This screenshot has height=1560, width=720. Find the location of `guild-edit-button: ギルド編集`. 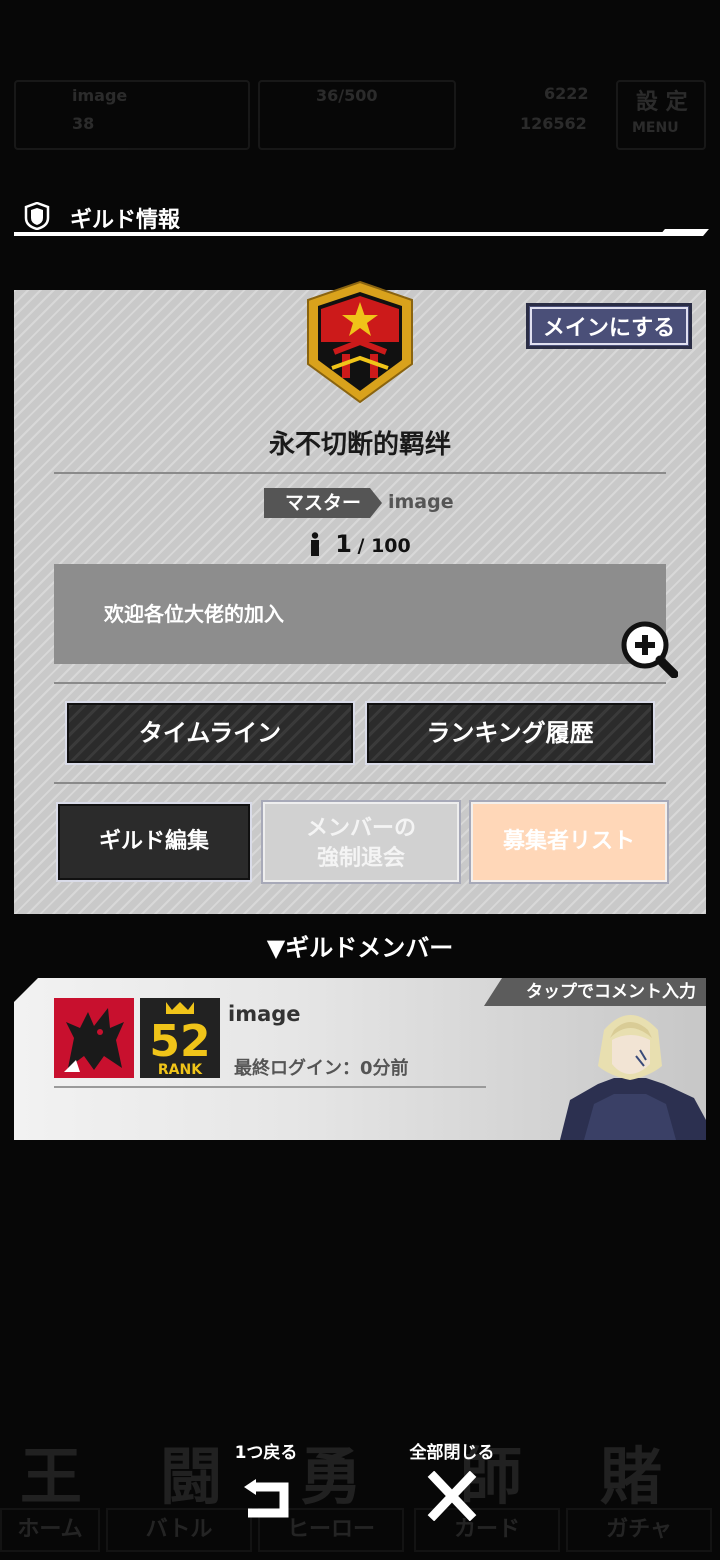

guild-edit-button: ギルド編集 is located at coordinates (154, 842).